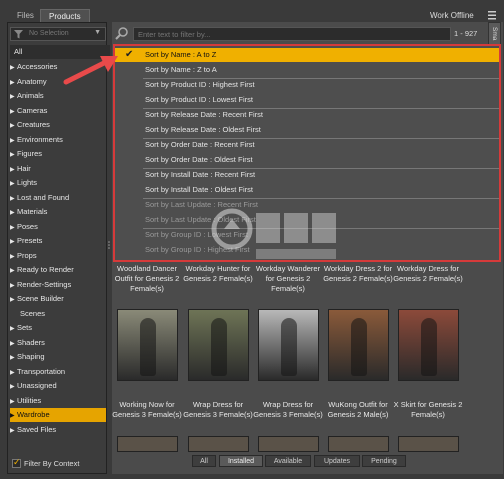  What do you see at coordinates (307, 145) in the screenshot?
I see `sort-menu-item: Sort by Order Date : Recent First` at bounding box center [307, 145].